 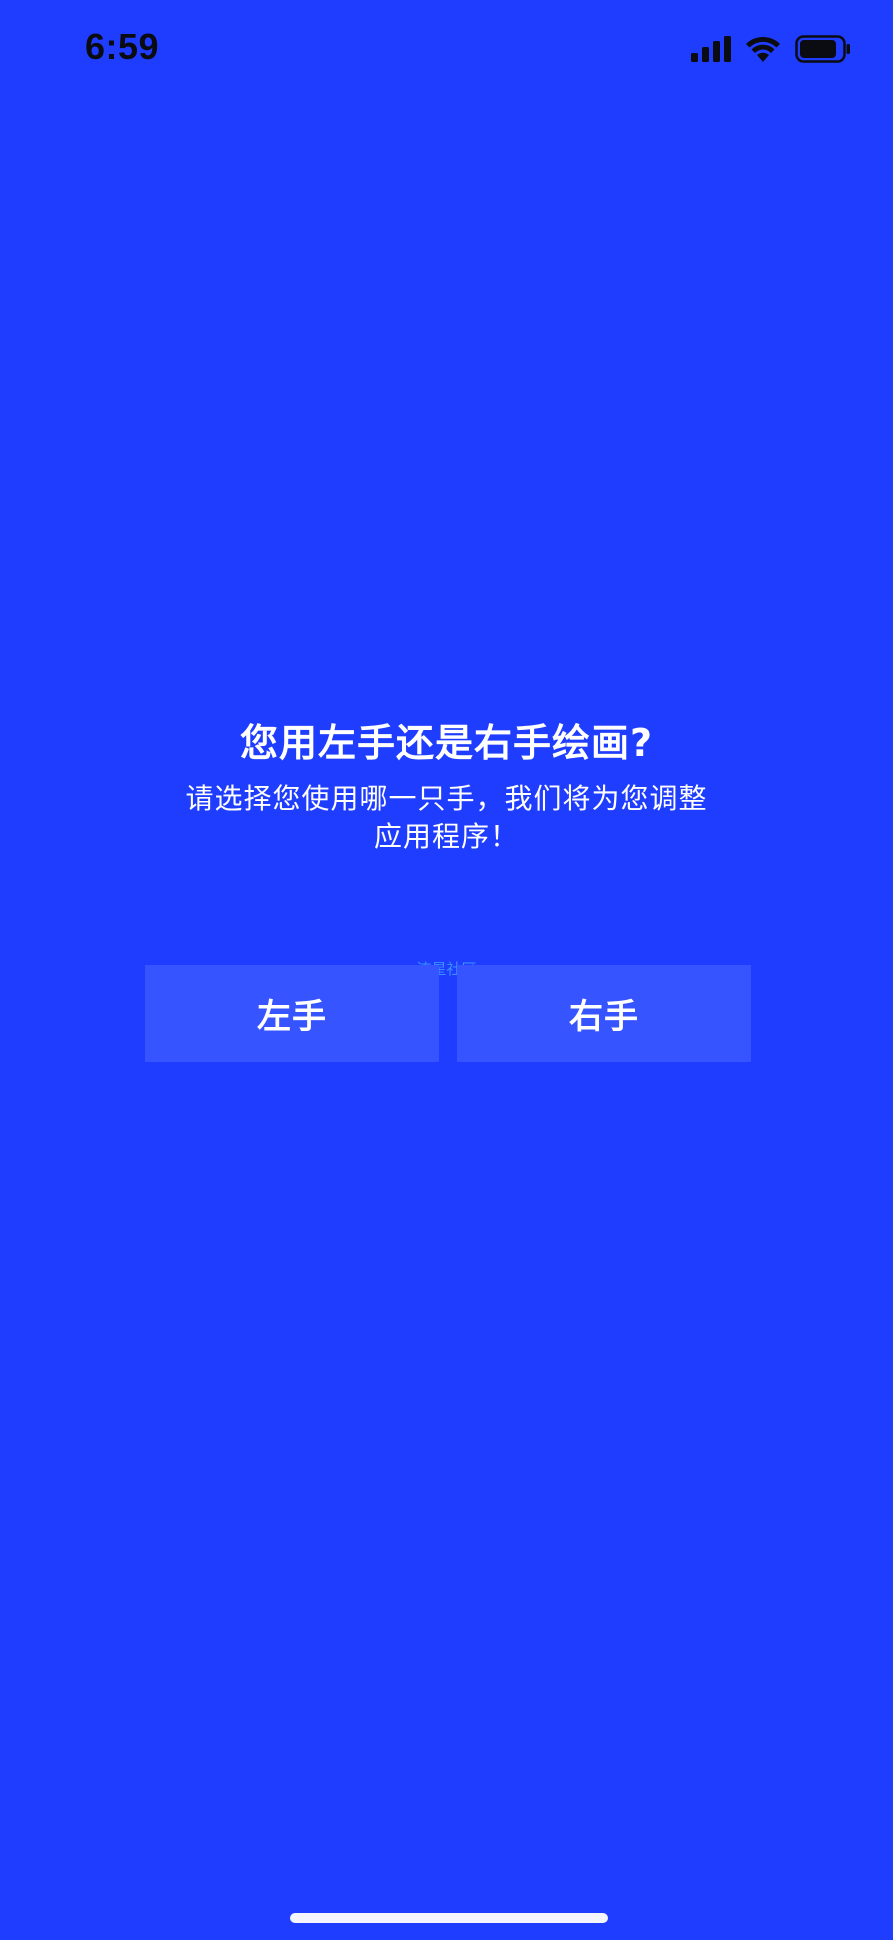 What do you see at coordinates (711, 49) in the screenshot?
I see `signal-icon` at bounding box center [711, 49].